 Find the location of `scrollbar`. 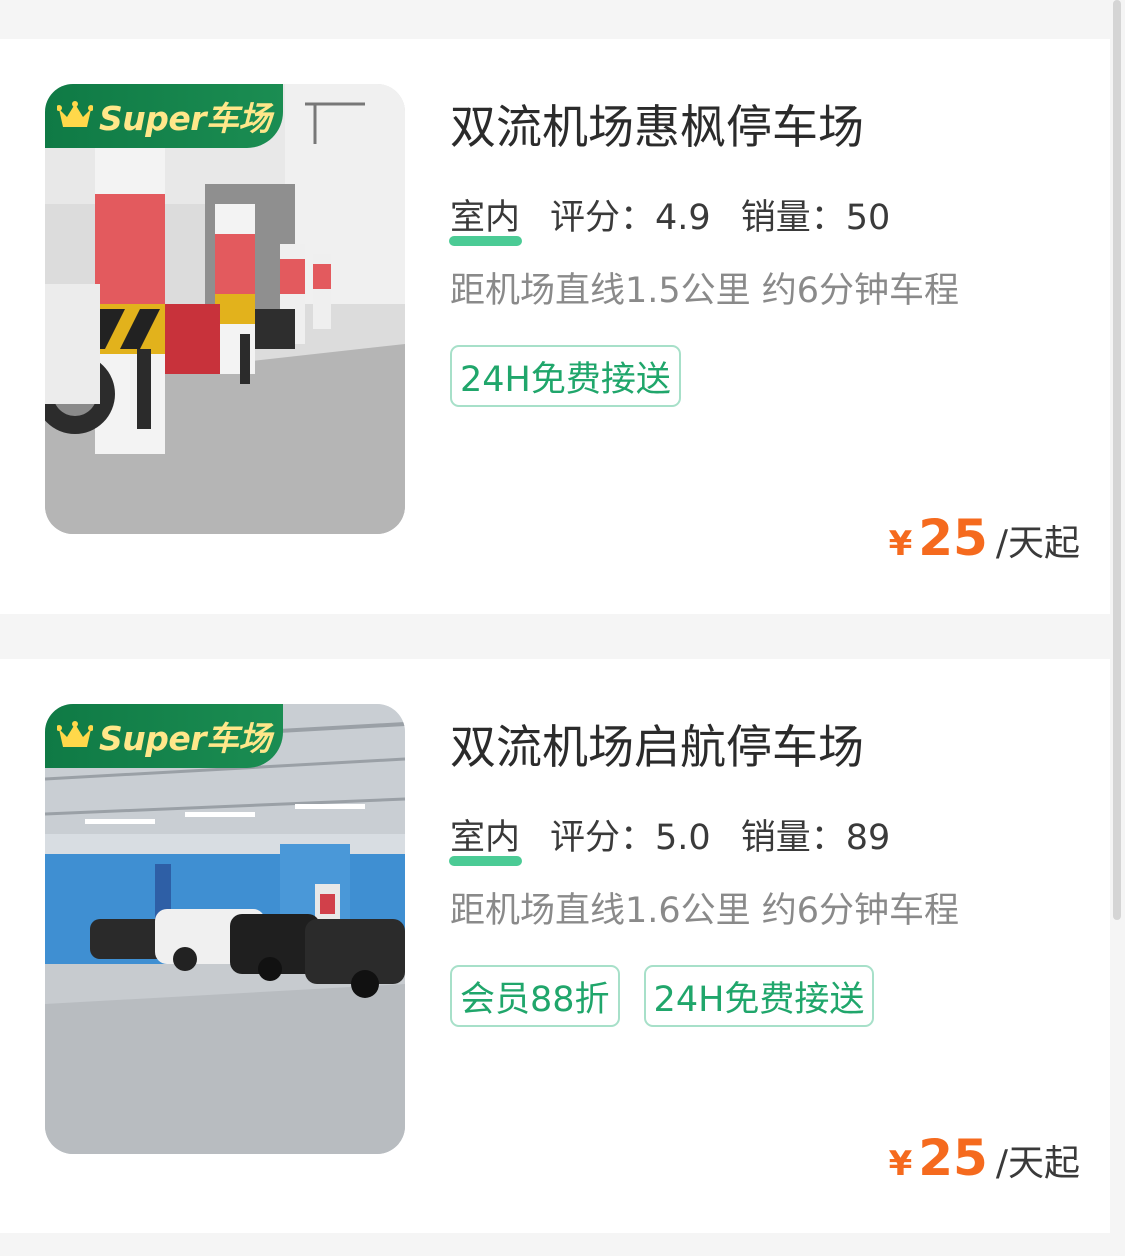

scrollbar is located at coordinates (1117, 460).